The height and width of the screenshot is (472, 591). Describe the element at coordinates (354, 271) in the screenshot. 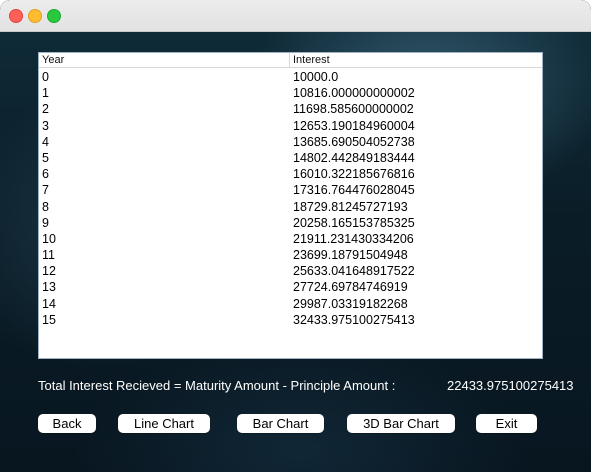

I see `interest-cell: 25633.041648917522` at that location.